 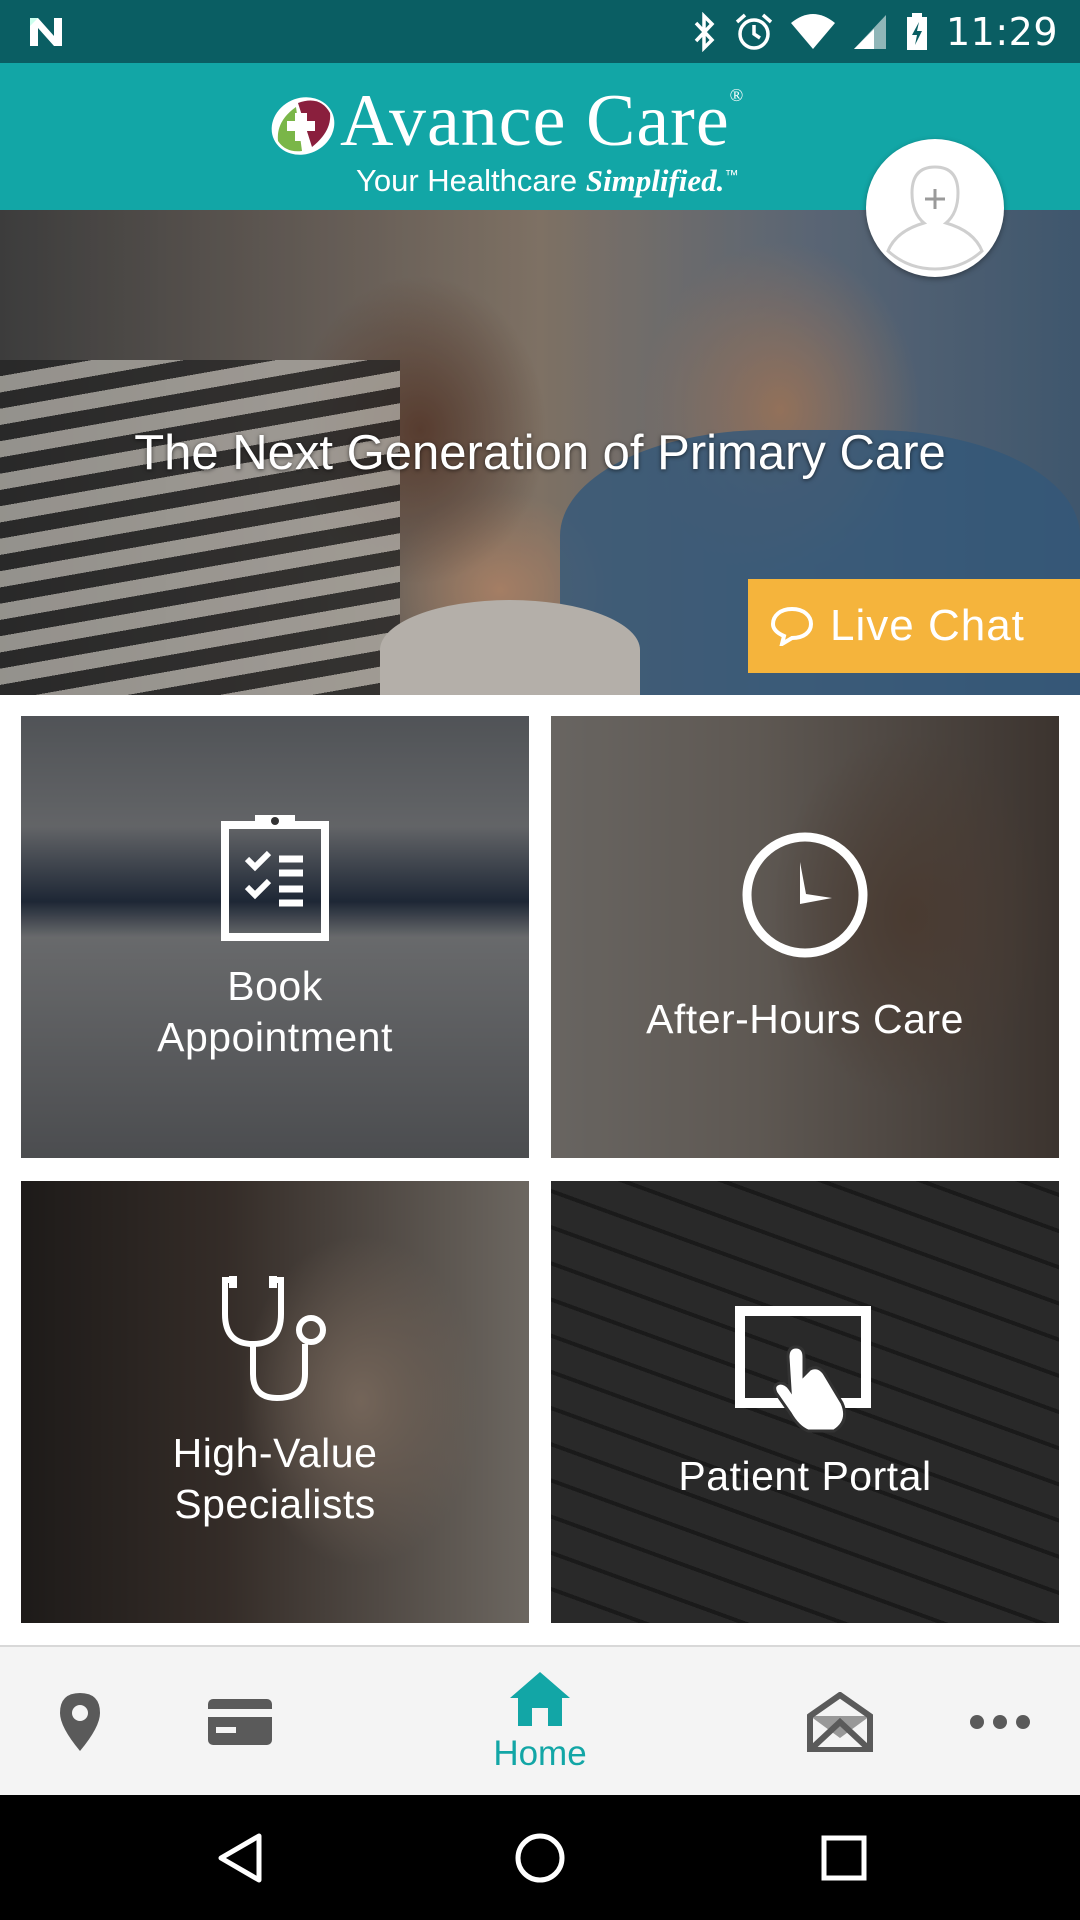 What do you see at coordinates (803, 1368) in the screenshot?
I see `tablet-touch-icon` at bounding box center [803, 1368].